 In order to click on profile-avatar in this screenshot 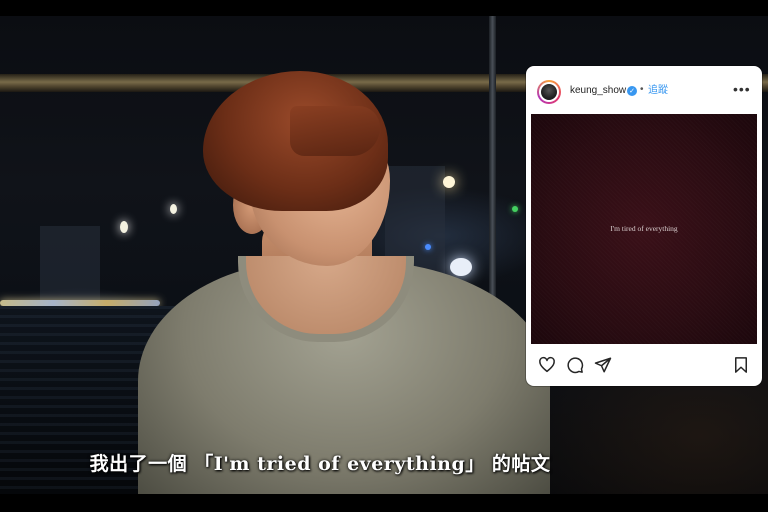, I will do `click(549, 92)`.